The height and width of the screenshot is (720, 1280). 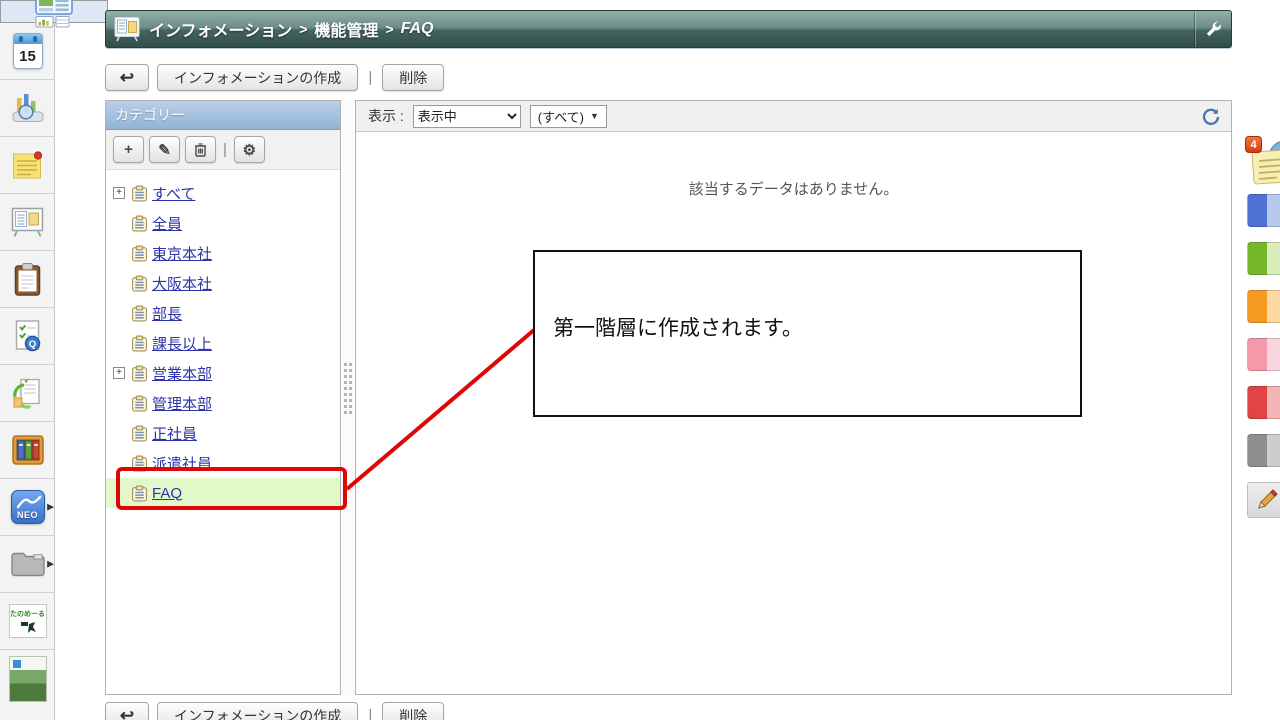 What do you see at coordinates (1263, 450) in the screenshot?
I see `label-tag-gray` at bounding box center [1263, 450].